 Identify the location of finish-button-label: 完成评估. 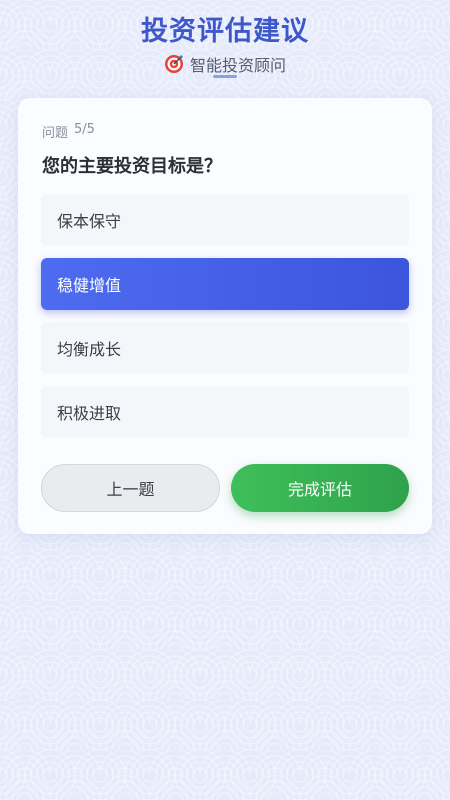
(319, 489).